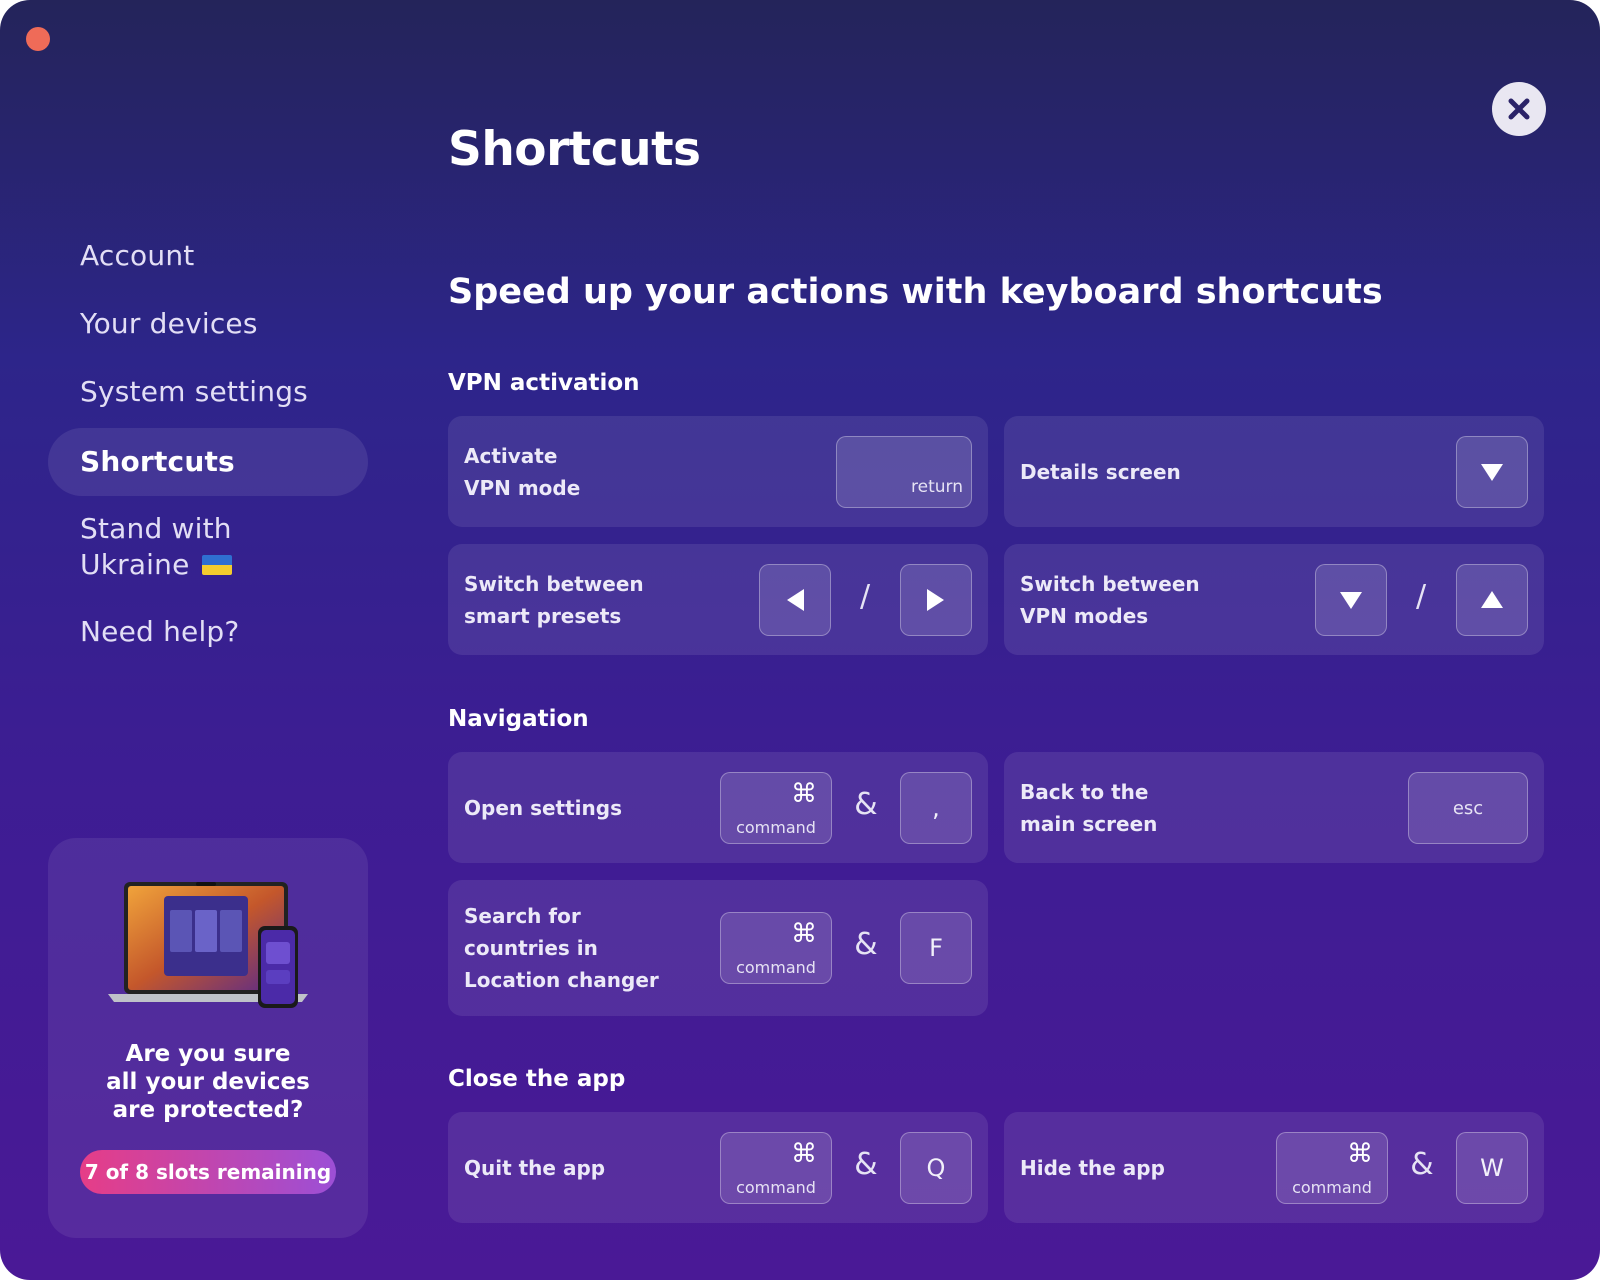 This screenshot has height=1280, width=1600. I want to click on key-arrow-left, so click(795, 600).